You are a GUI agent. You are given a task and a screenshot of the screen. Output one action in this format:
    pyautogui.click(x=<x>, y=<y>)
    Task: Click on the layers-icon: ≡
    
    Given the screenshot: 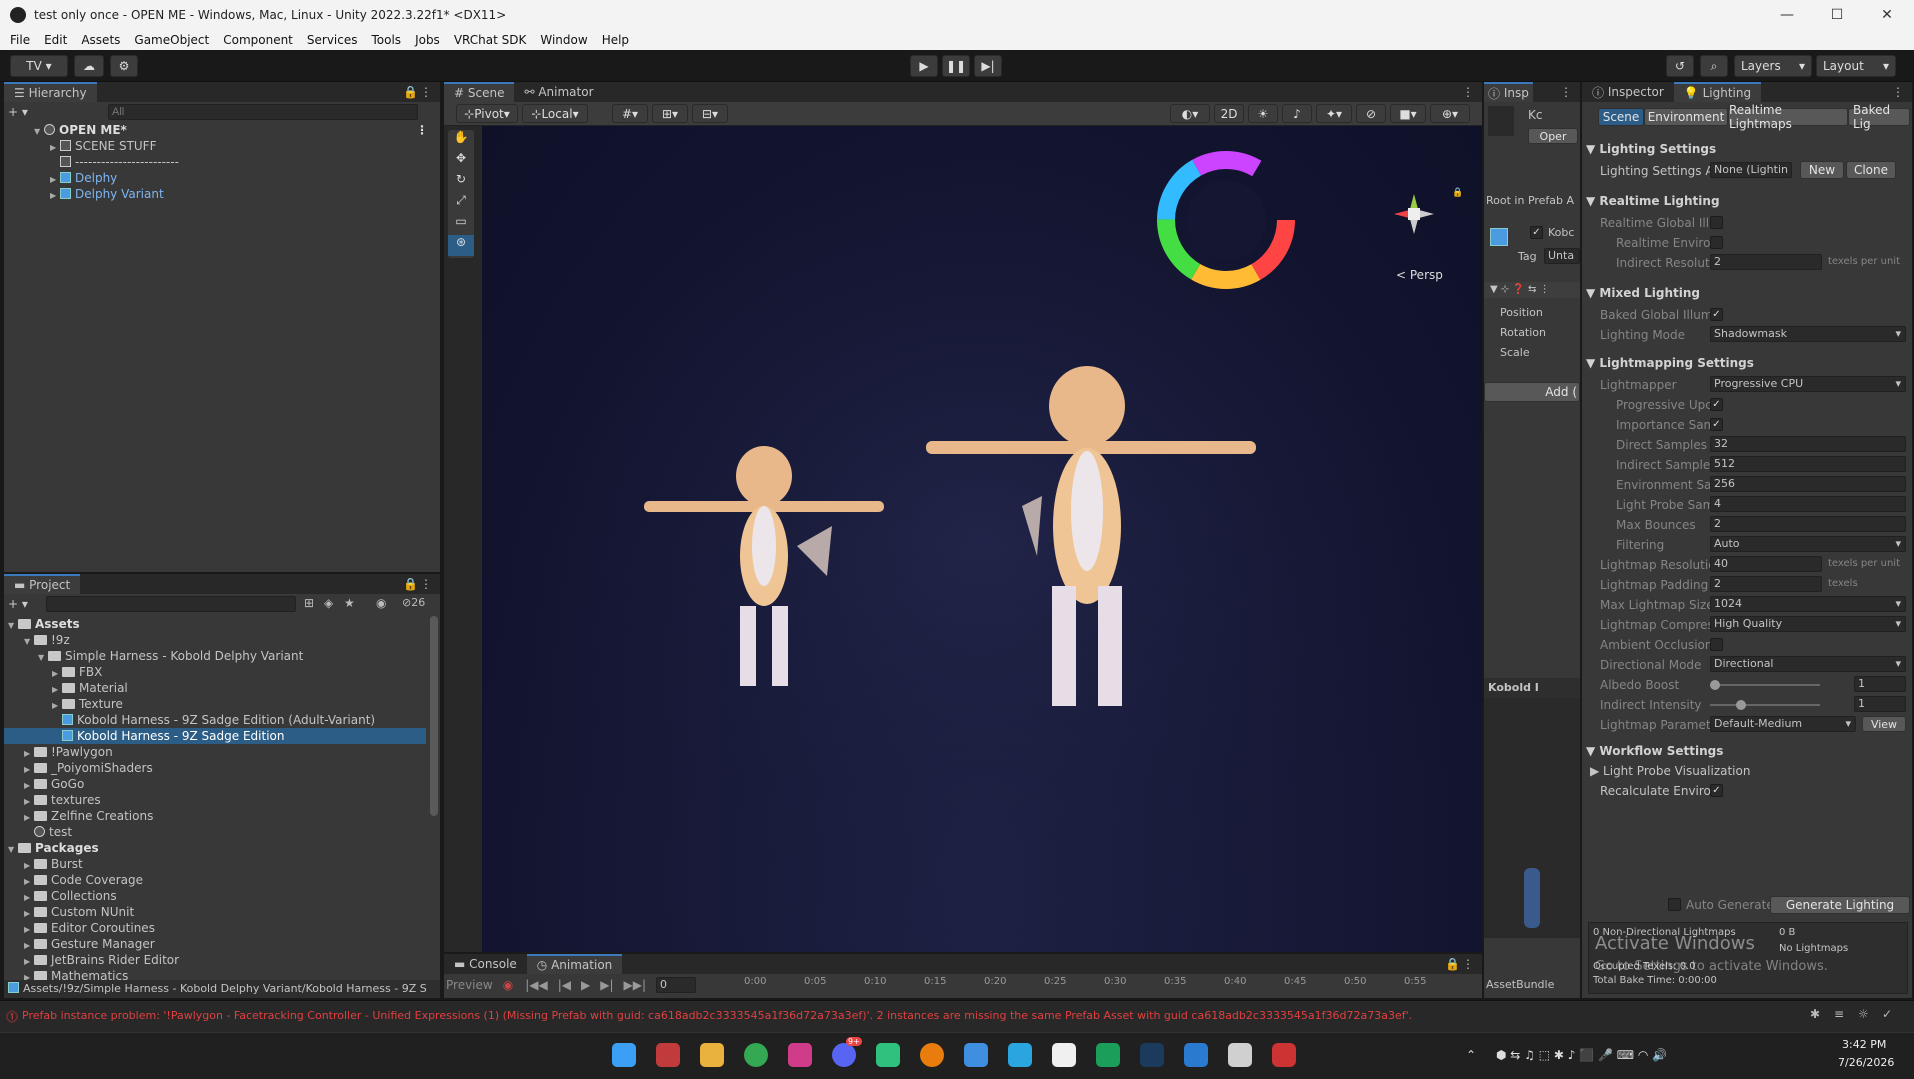 What is the action you would take?
    pyautogui.click(x=1839, y=1014)
    